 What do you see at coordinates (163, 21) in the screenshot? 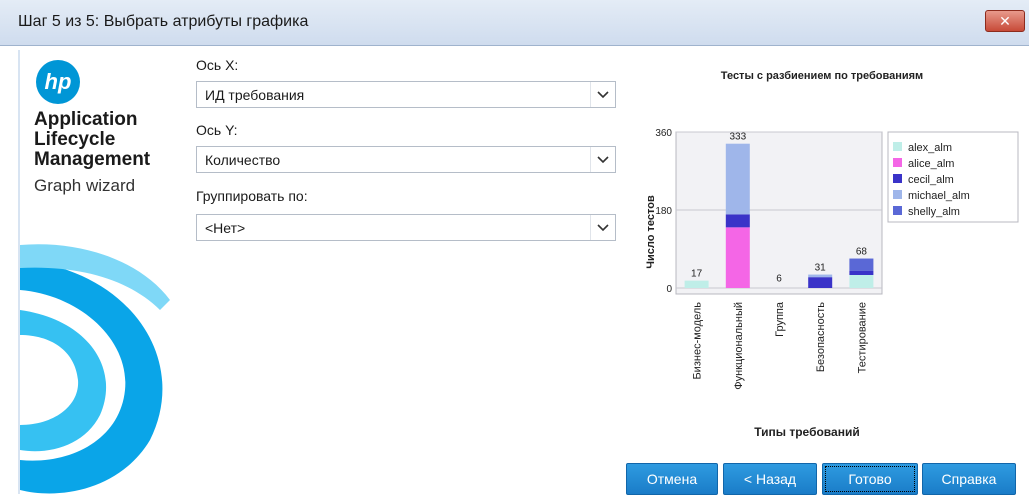
I see `window-title: Шаг 5 из 5: Выбрать атрибуты графика` at bounding box center [163, 21].